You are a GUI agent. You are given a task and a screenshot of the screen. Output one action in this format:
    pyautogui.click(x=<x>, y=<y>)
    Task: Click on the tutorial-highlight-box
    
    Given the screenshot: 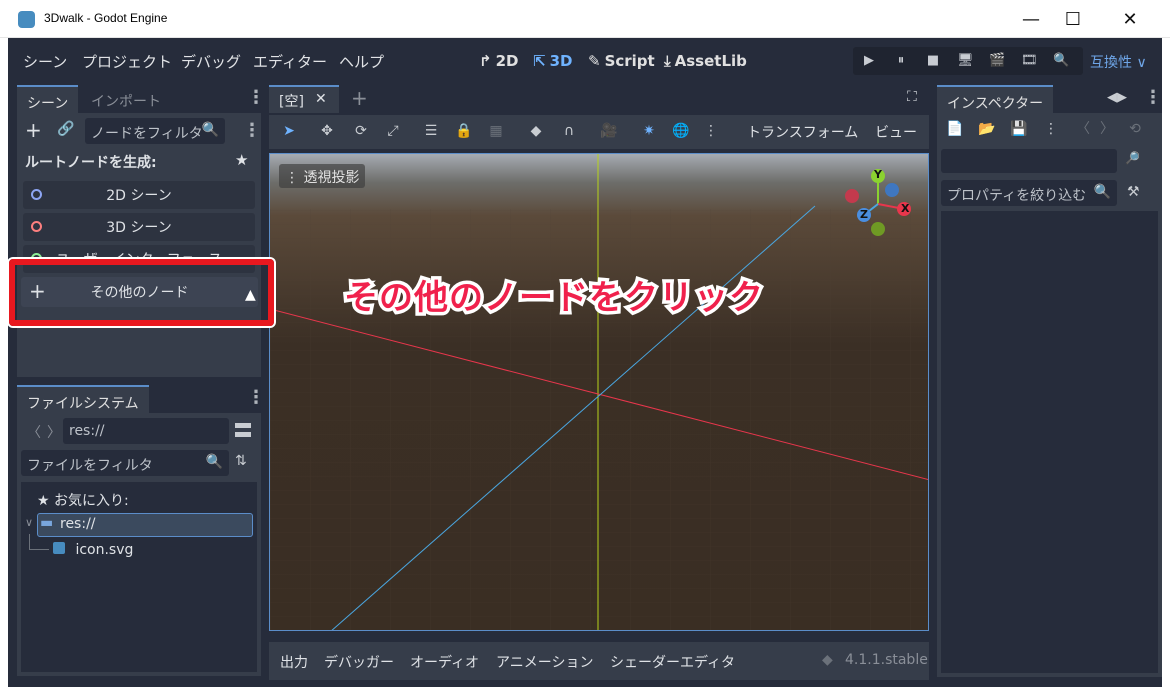 What is the action you would take?
    pyautogui.click(x=141, y=292)
    